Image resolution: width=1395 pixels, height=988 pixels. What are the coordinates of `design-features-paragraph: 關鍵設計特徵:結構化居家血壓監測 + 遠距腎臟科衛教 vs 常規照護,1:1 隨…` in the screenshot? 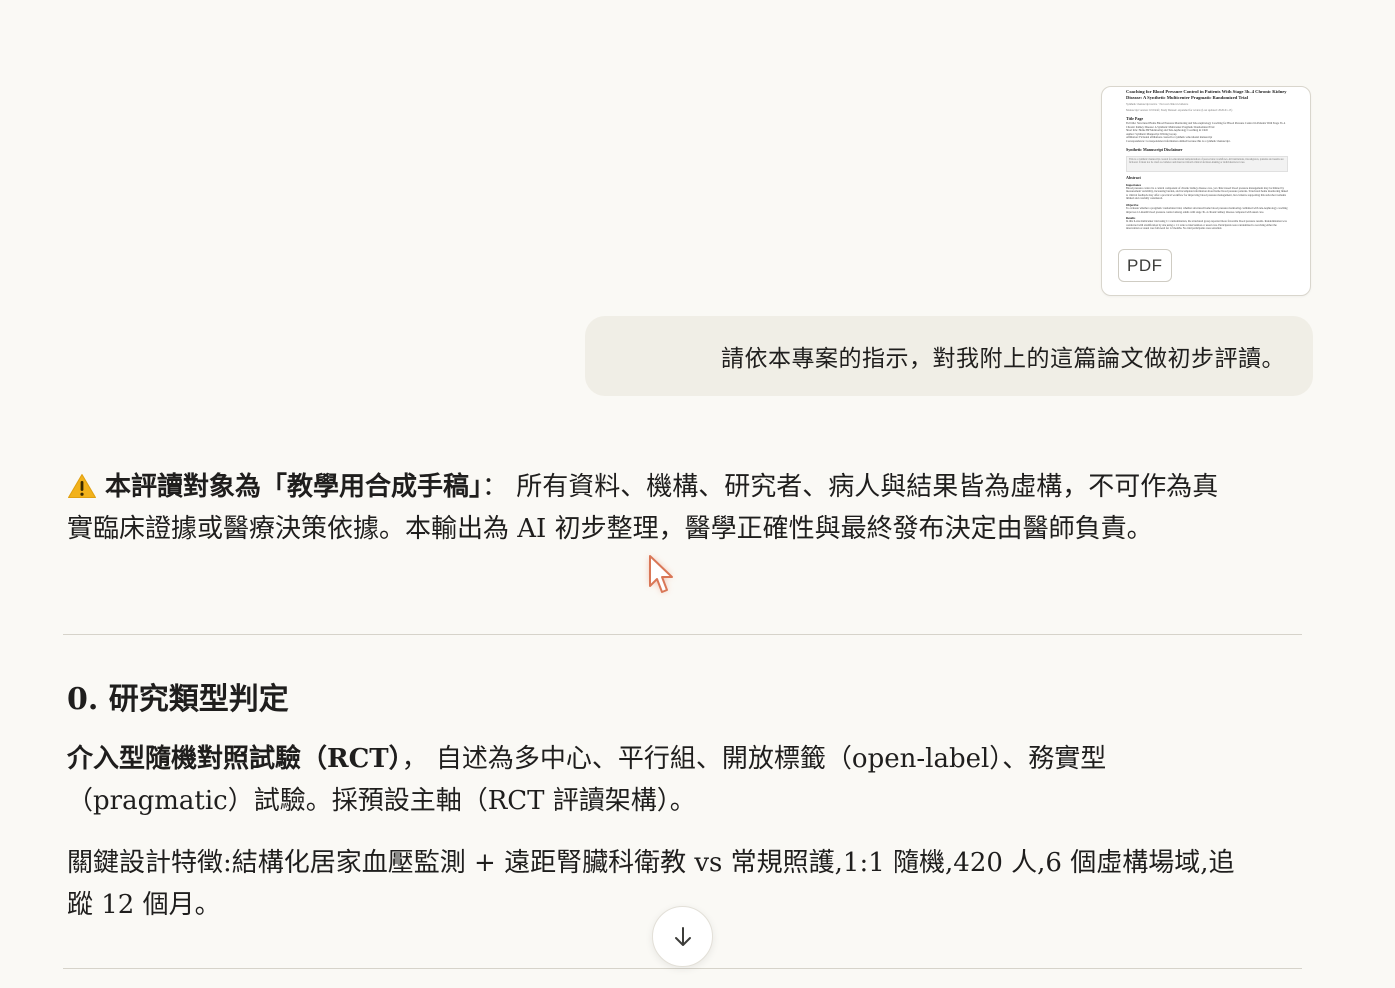 It's located at (651, 884).